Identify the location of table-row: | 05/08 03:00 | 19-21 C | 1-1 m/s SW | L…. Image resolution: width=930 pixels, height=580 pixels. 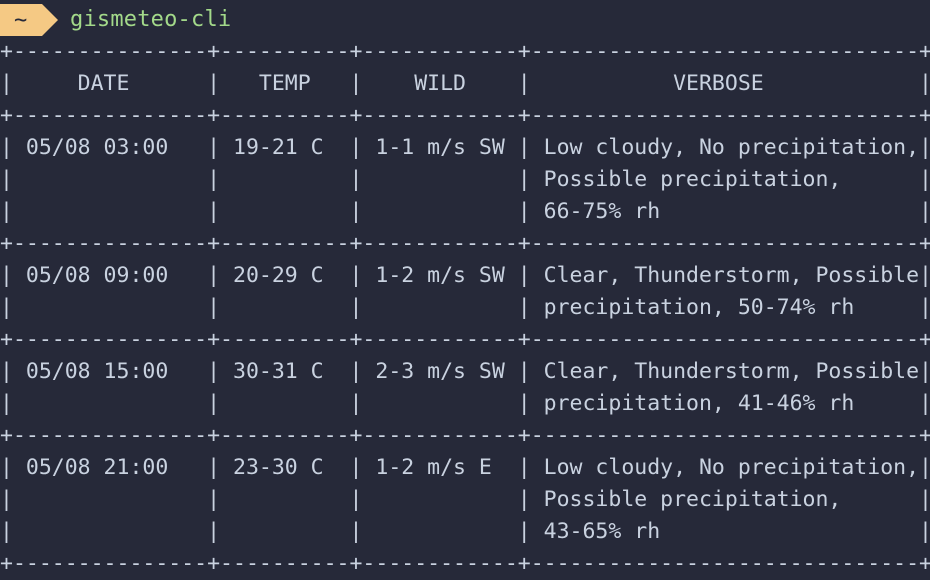
(465, 147).